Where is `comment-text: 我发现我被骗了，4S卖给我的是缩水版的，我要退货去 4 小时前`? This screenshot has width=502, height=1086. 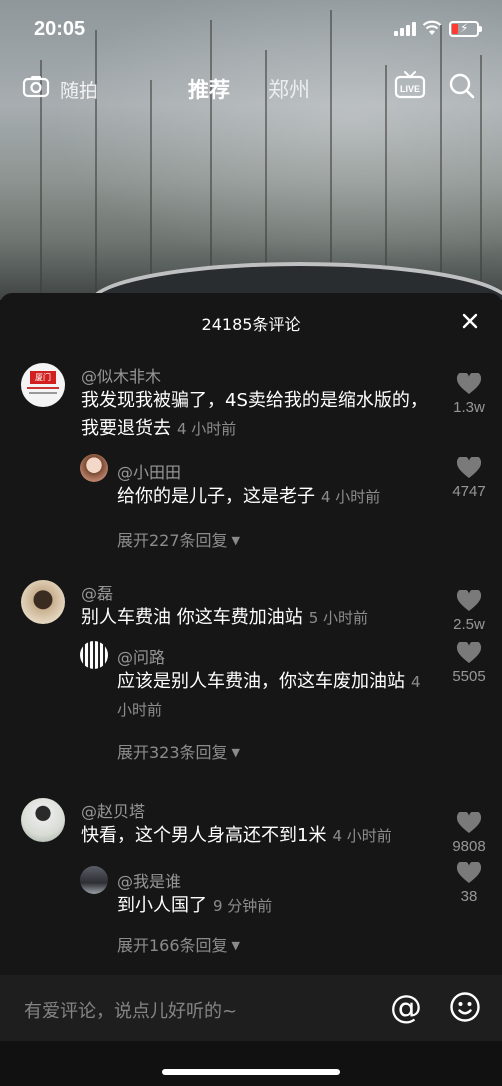 comment-text: 我发现我被骗了，4S卖给我的是缩水版的，我要退货去 4 小时前 is located at coordinates (256, 415).